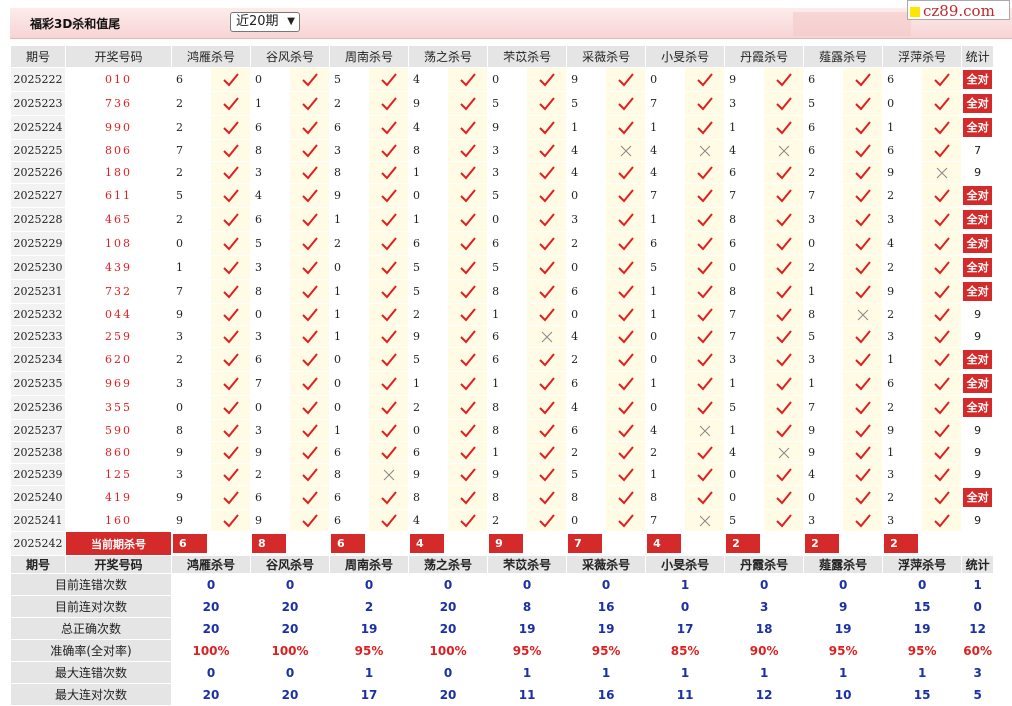 This screenshot has height=706, width=1012. What do you see at coordinates (191, 314) in the screenshot?
I see `kill-number-cell: 9` at bounding box center [191, 314].